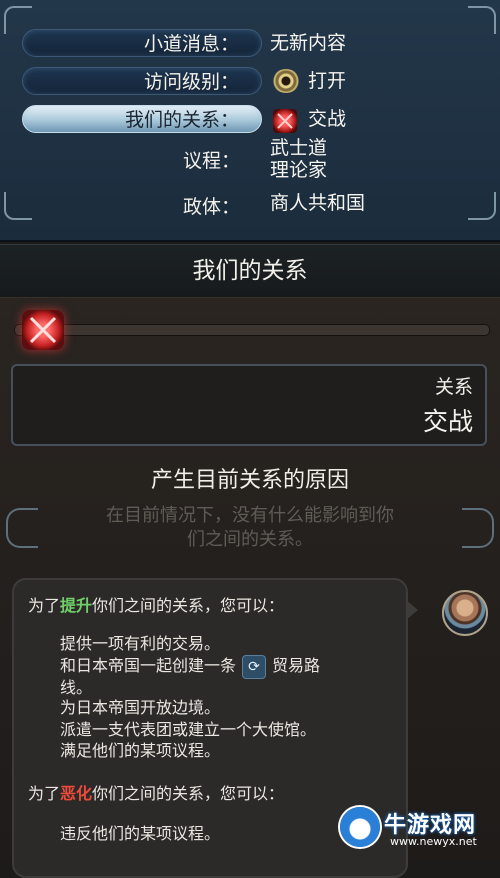 Image resolution: width=500 pixels, height=878 pixels. Describe the element at coordinates (327, 81) in the screenshot. I see `access-level-value: 打开` at that location.